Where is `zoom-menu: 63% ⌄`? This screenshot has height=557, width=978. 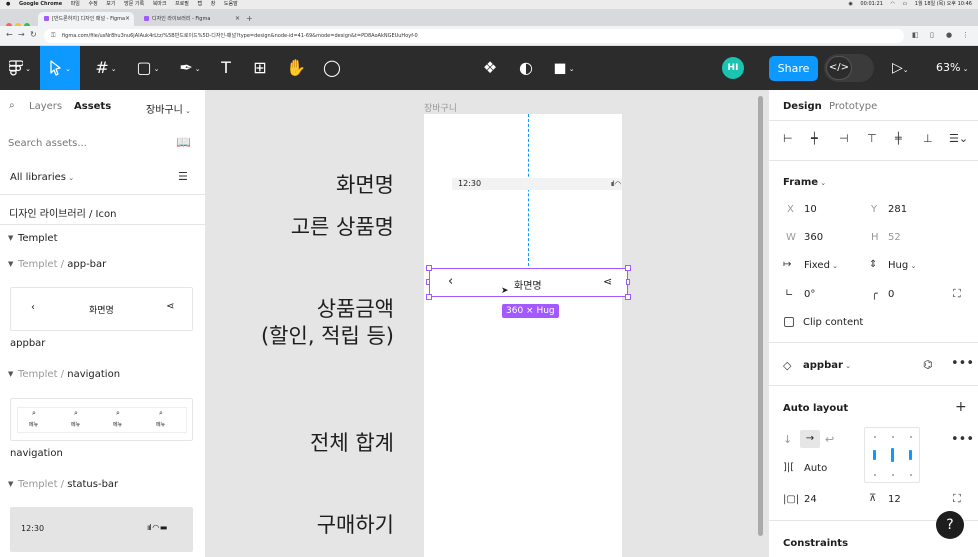 zoom-menu: 63% ⌄ is located at coordinates (952, 68).